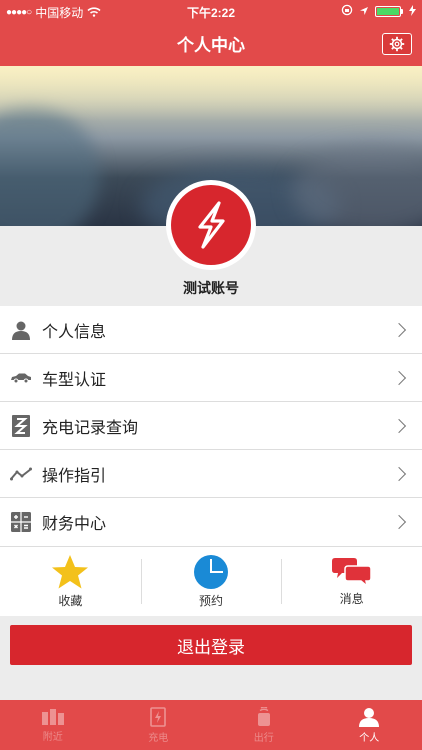  I want to click on chat-icon, so click(351, 573).